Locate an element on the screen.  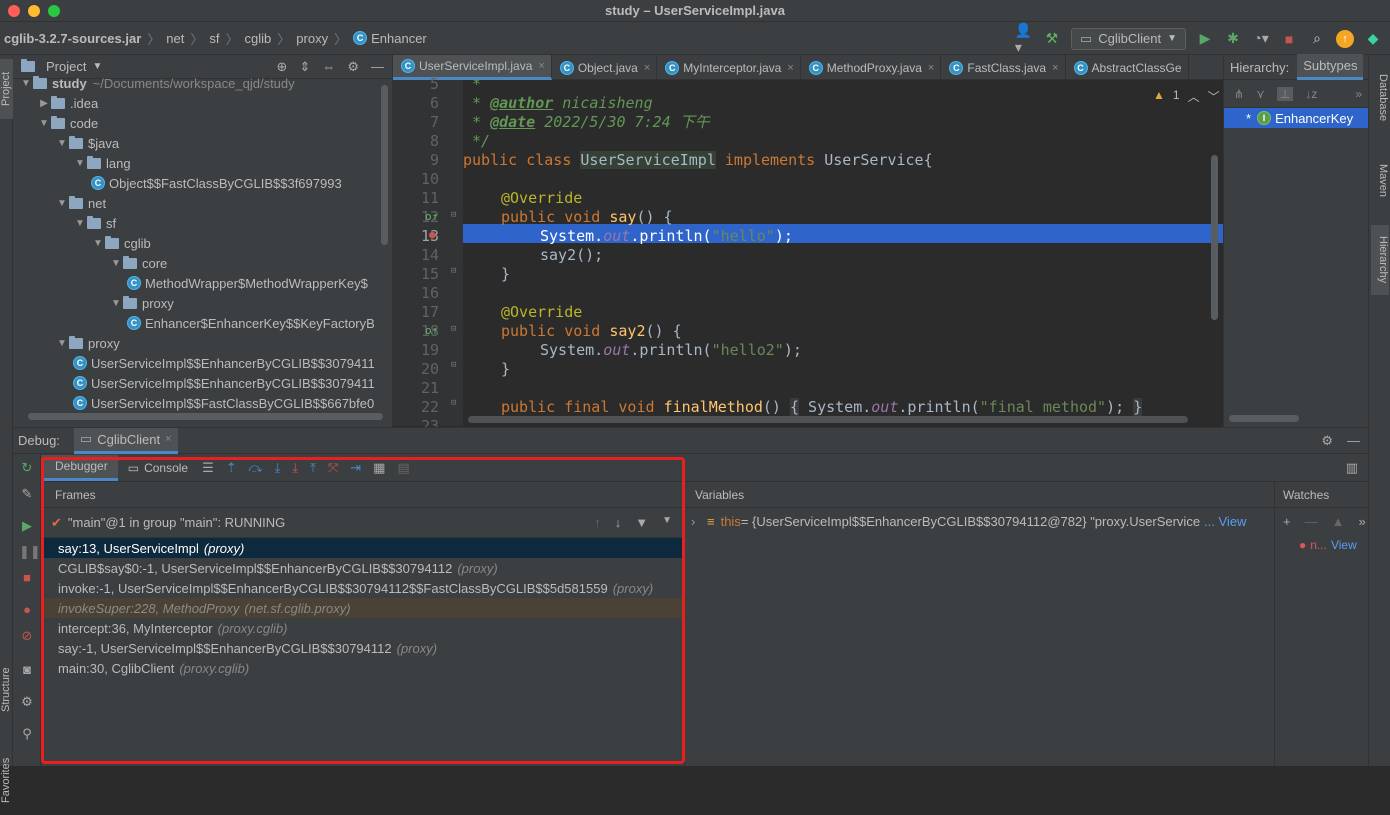
chevron-right-icon: › is located at coordinates (699, 521).